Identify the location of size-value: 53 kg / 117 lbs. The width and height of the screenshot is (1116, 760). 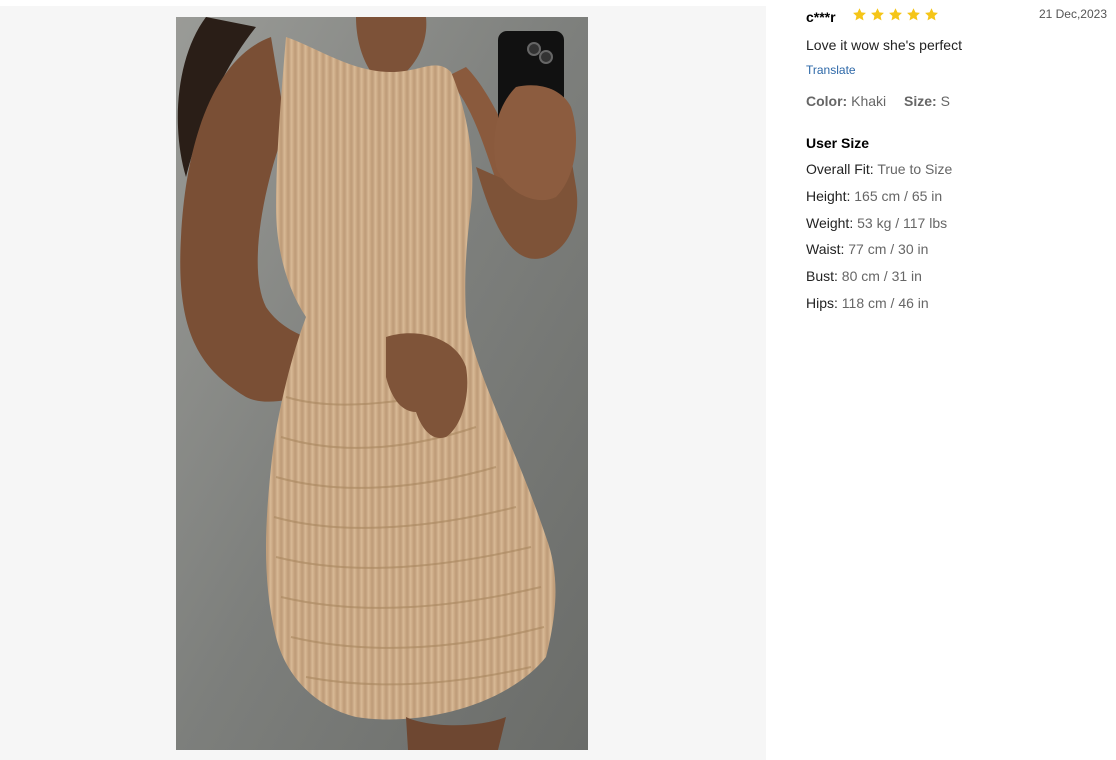
(902, 222).